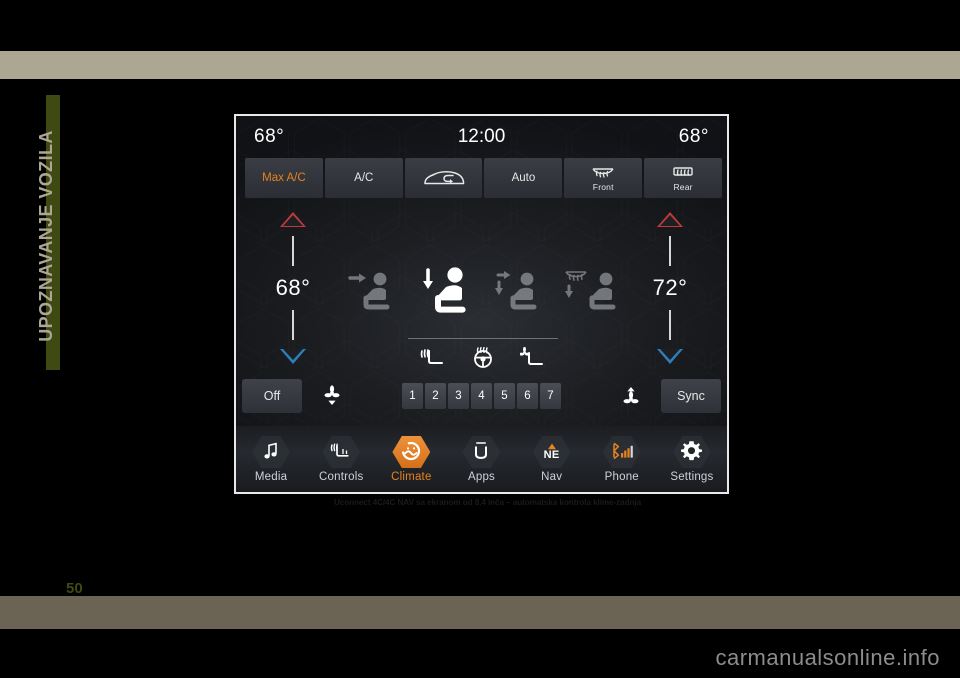 The height and width of the screenshot is (678, 960). Describe the element at coordinates (603, 173) in the screenshot. I see `defrost-front-icon` at that location.